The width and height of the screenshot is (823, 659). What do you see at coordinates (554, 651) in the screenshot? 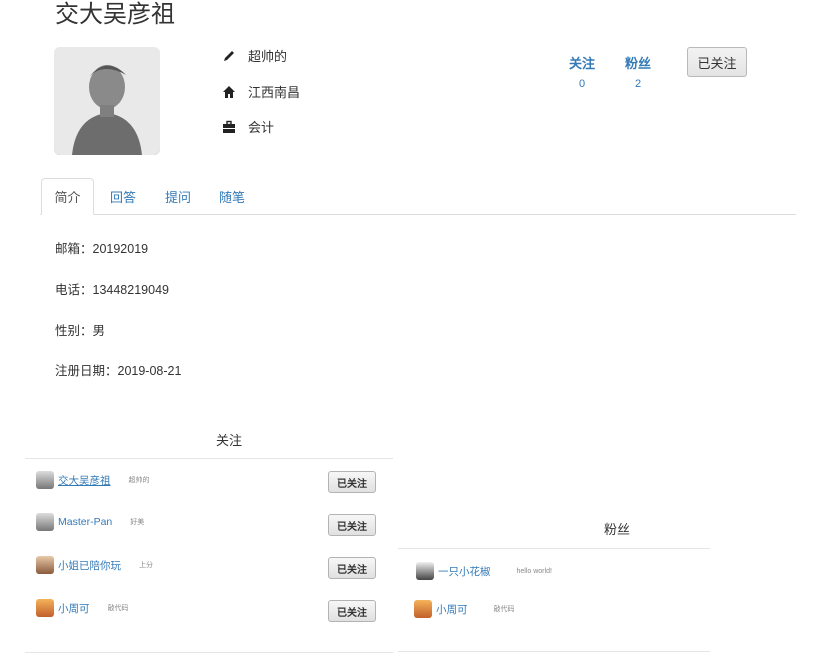
I see `fans-bottom-divider` at bounding box center [554, 651].